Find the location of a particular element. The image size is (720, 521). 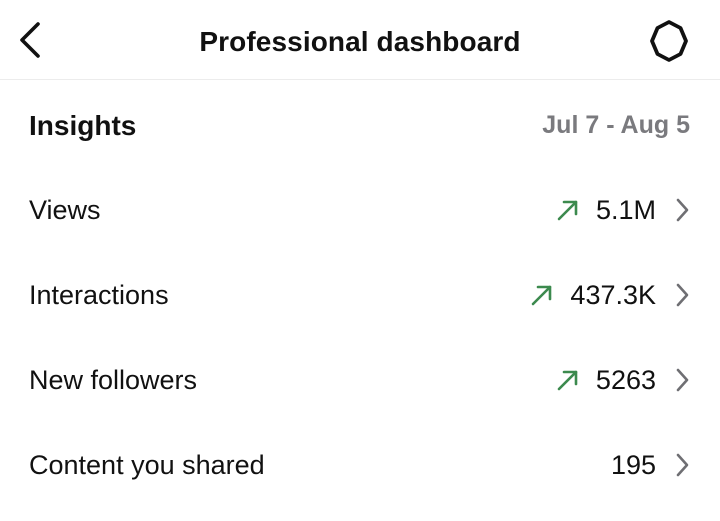

gear-icon is located at coordinates (669, 41).